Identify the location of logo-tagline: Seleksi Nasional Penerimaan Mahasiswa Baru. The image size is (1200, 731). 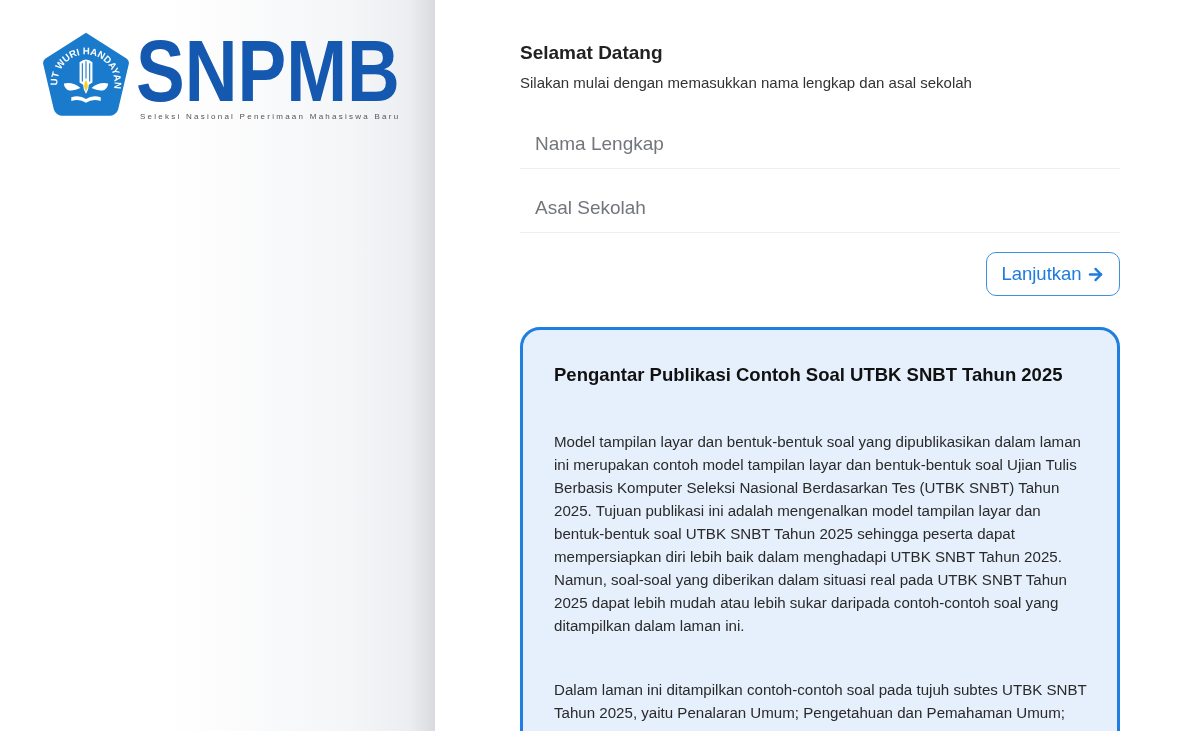
(270, 117).